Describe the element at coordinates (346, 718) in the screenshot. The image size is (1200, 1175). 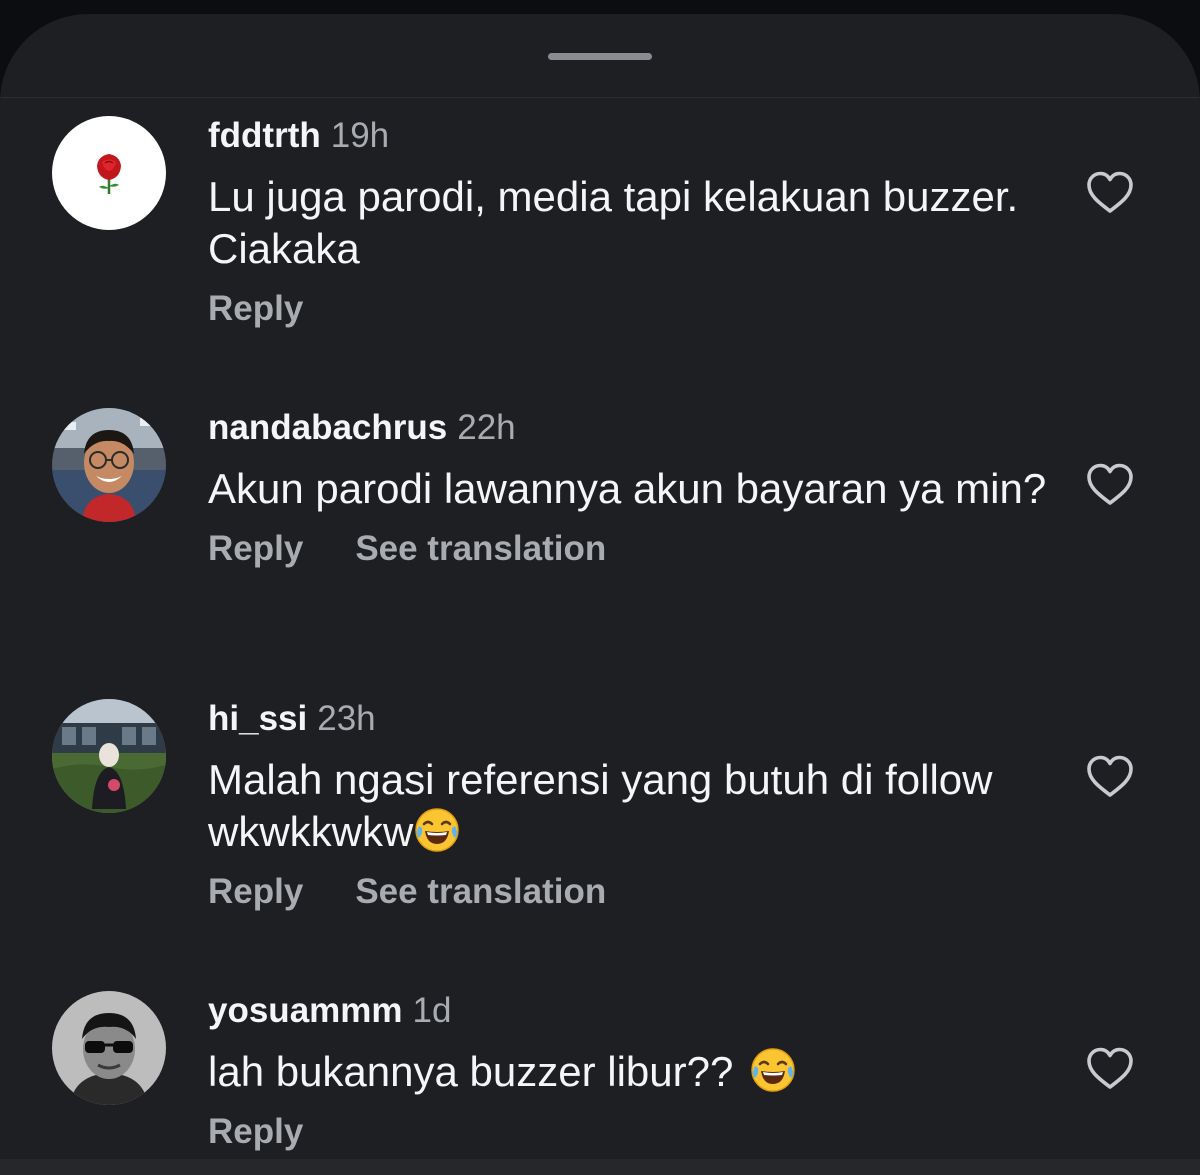
I see `timestamp: 23h` at that location.